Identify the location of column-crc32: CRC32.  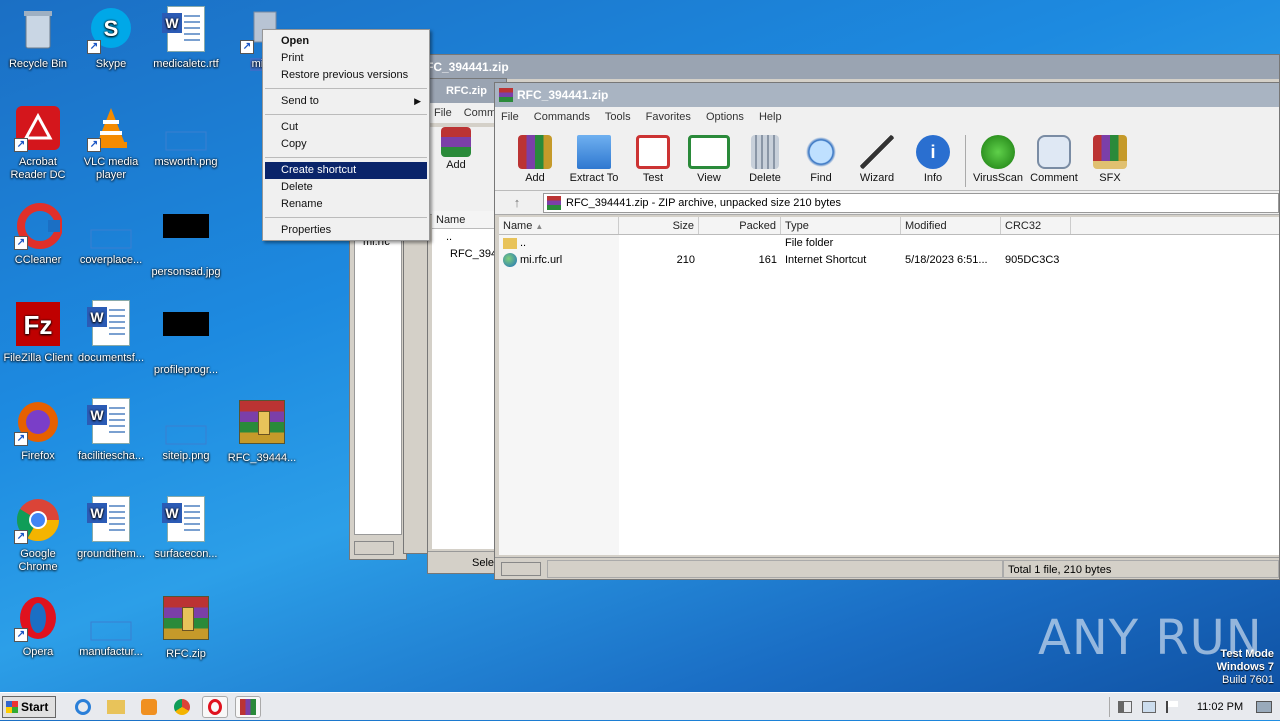
(1036, 225).